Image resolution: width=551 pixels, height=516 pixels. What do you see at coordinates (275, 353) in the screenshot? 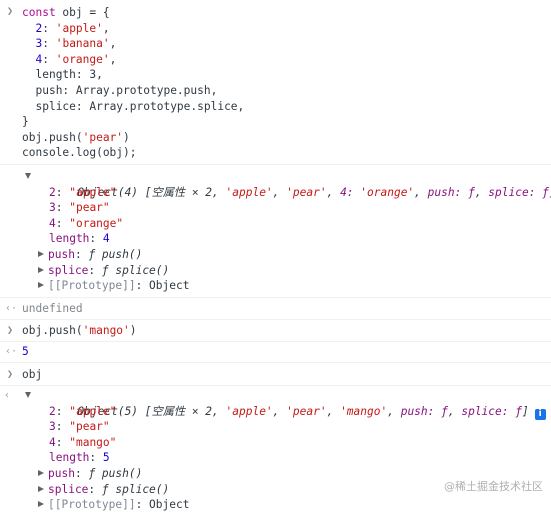
I see `console-result-entry: ‹· 5` at bounding box center [275, 353].